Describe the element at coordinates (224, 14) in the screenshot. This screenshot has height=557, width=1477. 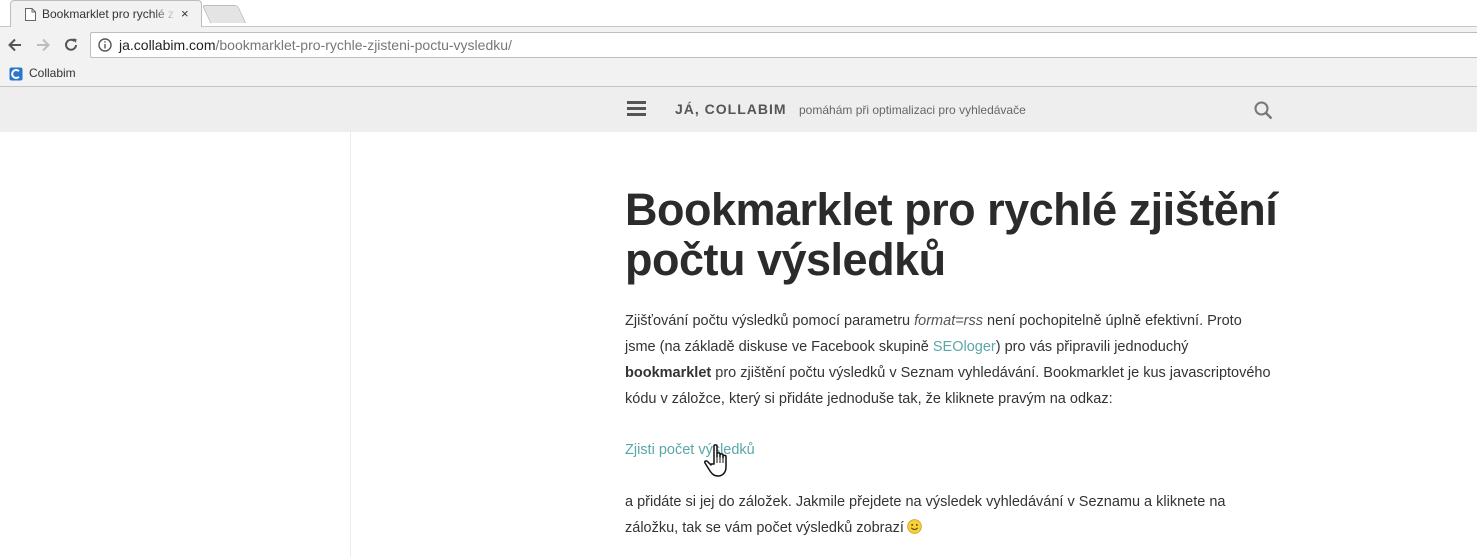
I see `new-tab-button` at that location.